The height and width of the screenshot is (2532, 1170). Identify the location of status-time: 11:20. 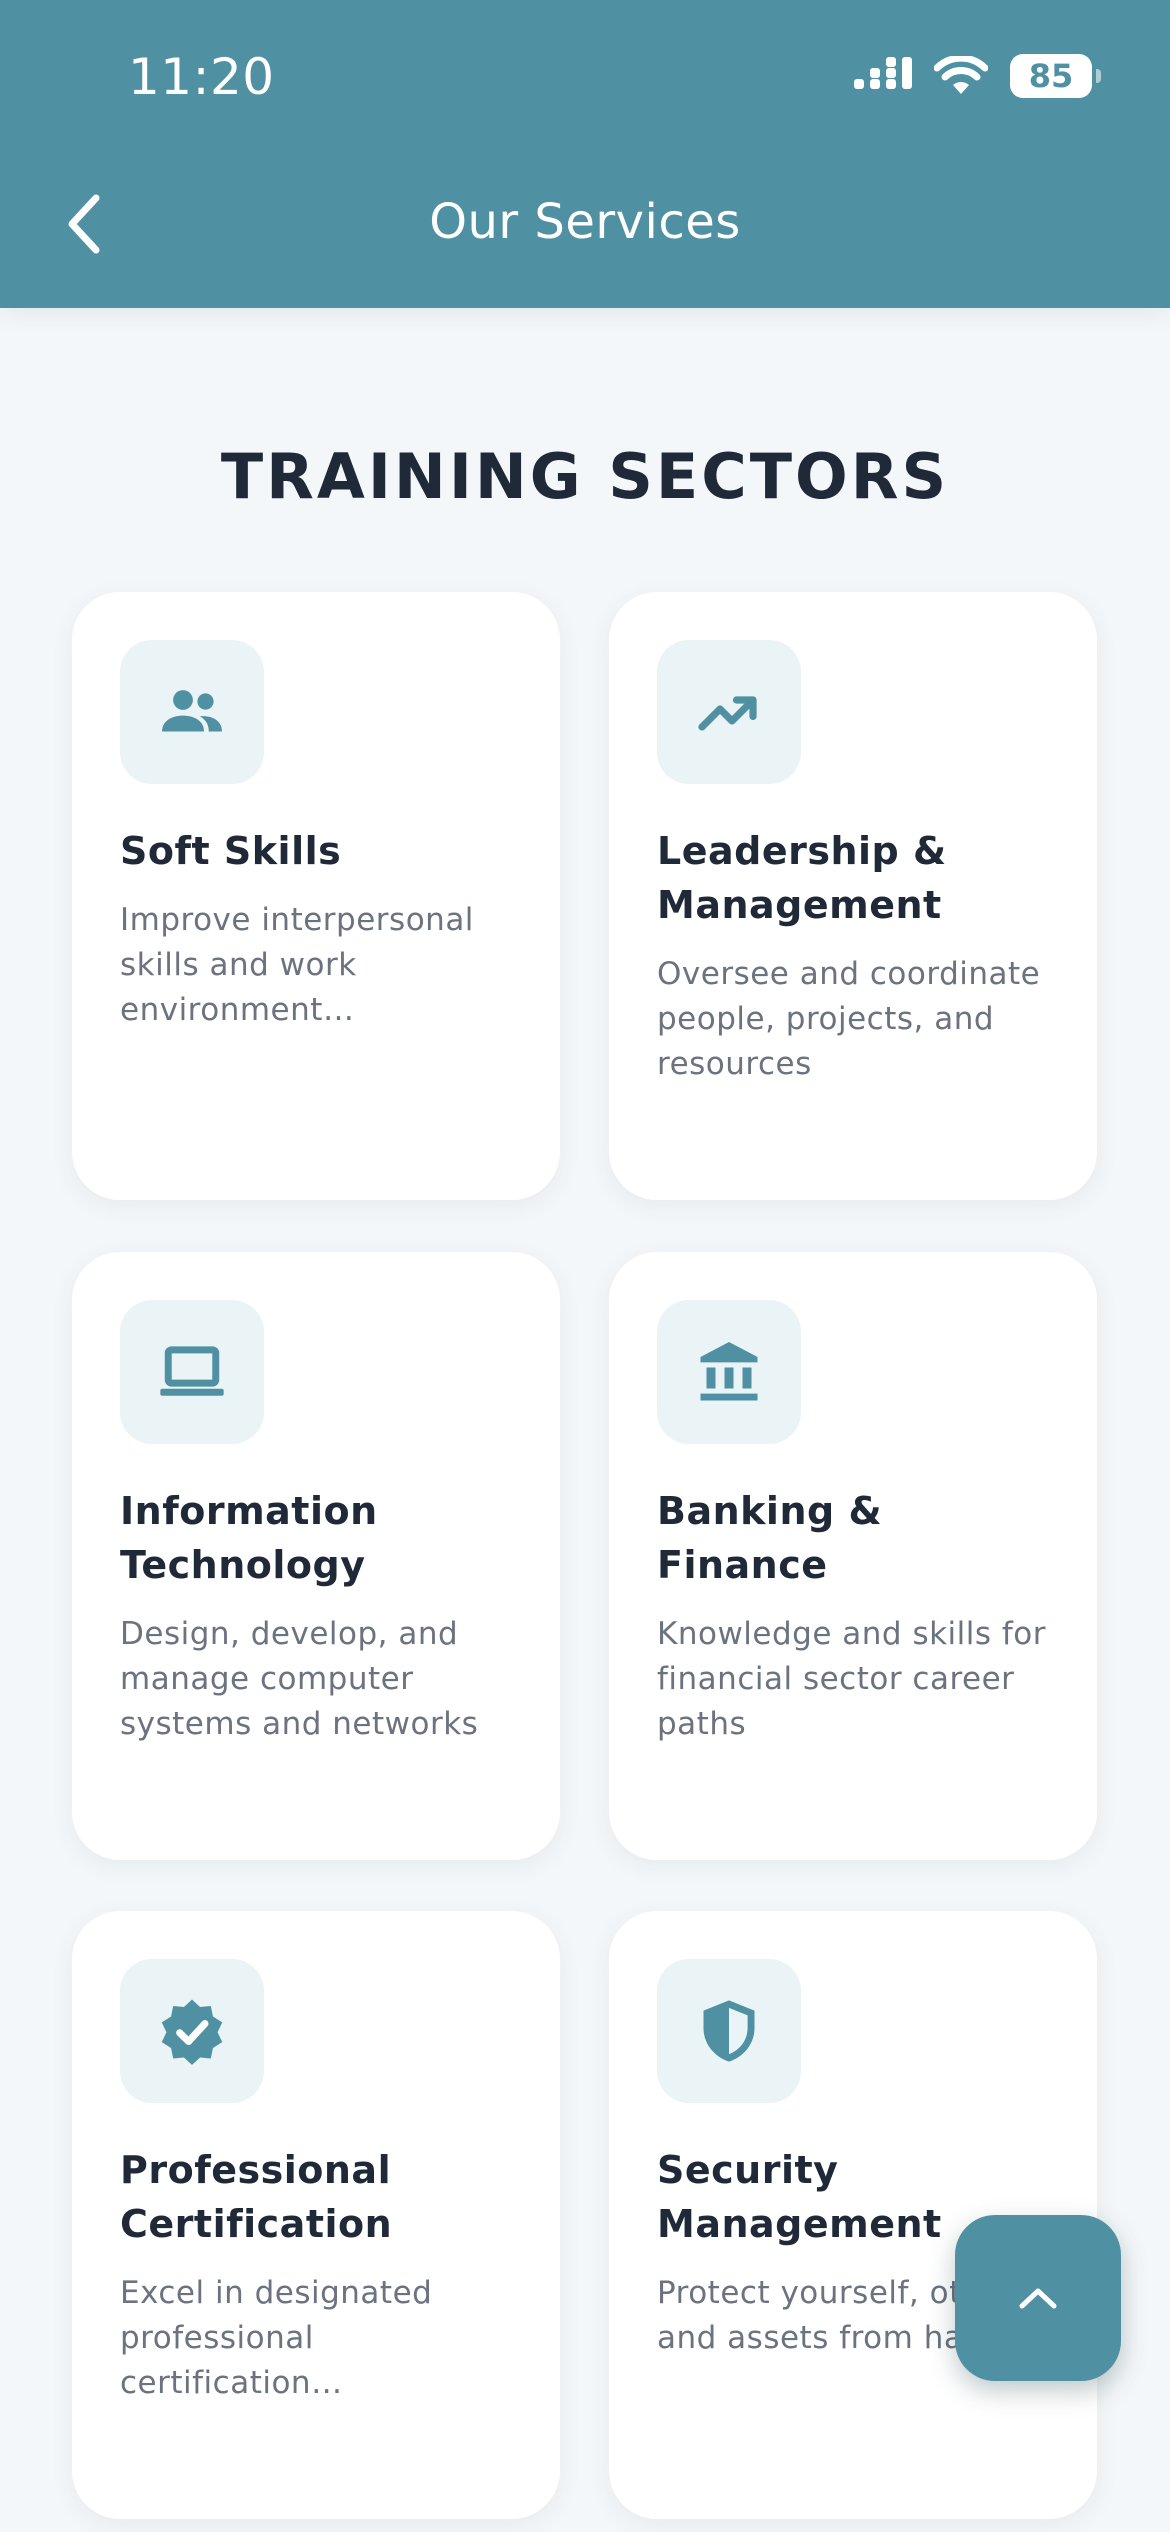
(201, 77).